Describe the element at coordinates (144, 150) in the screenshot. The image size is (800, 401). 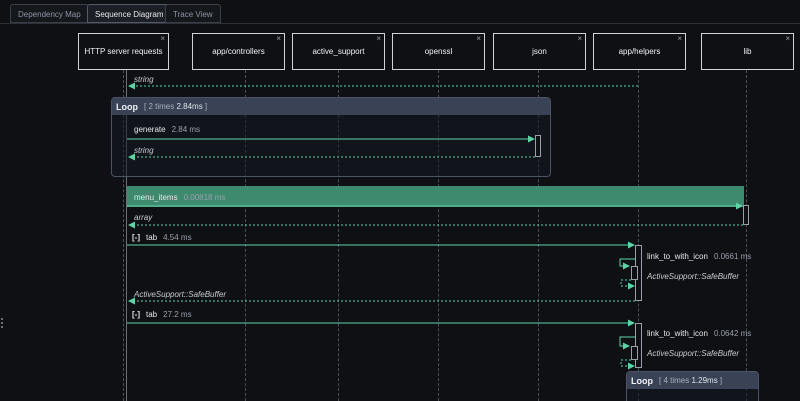
I see `return-label-string-loop: string` at that location.